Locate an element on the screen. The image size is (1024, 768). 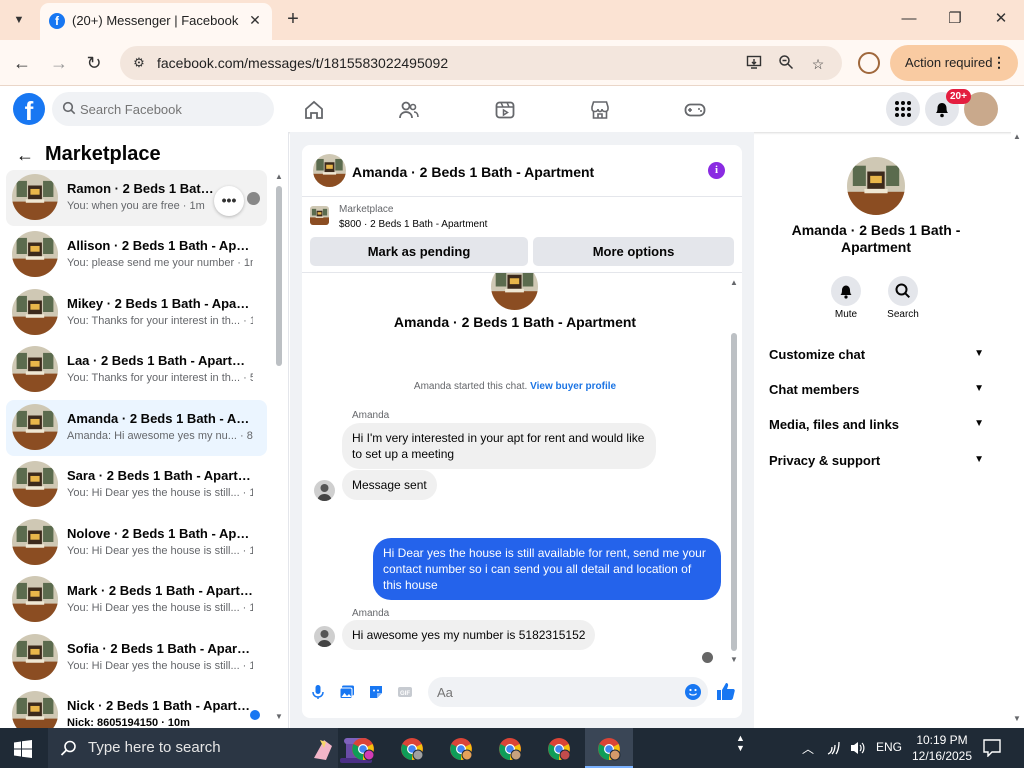
panel-avatar is located at coordinates (876, 186).